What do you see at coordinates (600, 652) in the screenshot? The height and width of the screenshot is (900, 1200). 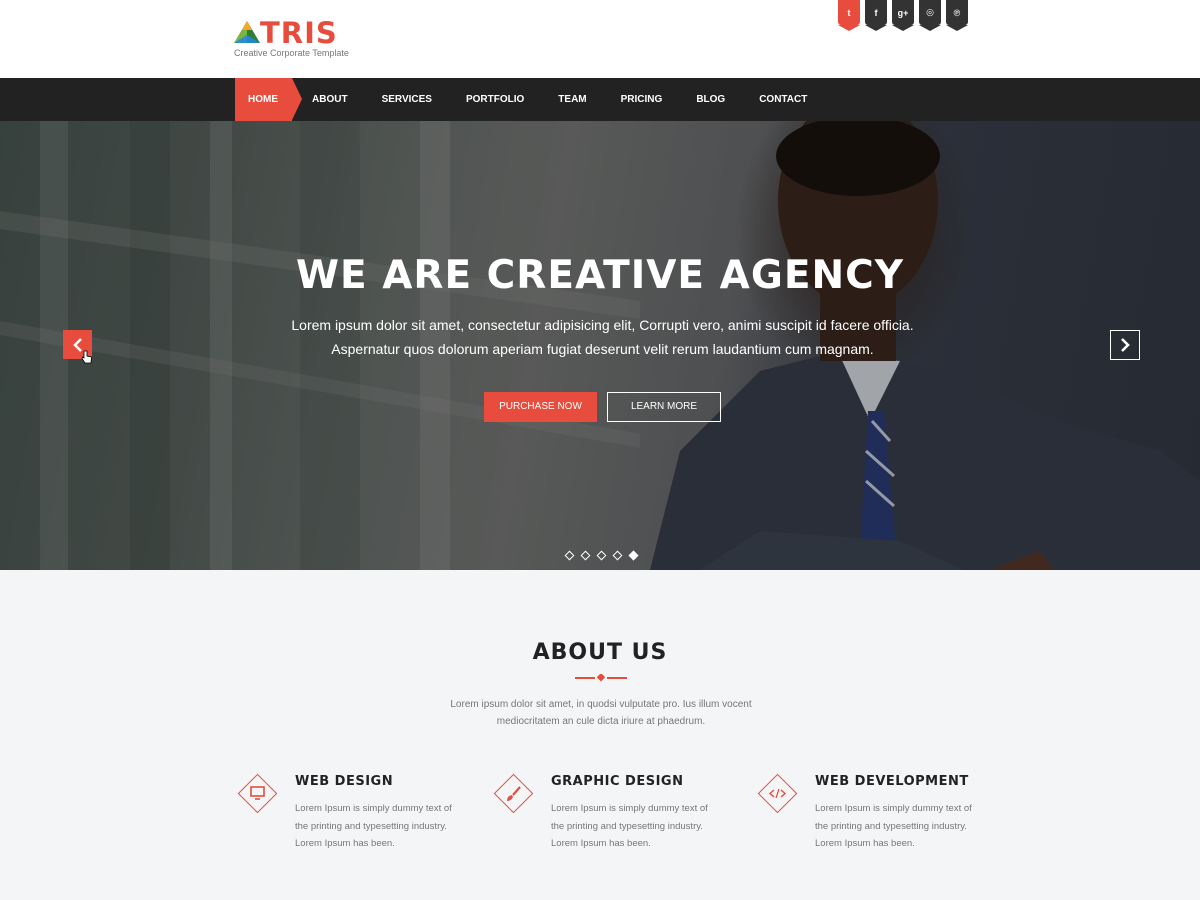 I see `about-title: ABOUT US` at bounding box center [600, 652].